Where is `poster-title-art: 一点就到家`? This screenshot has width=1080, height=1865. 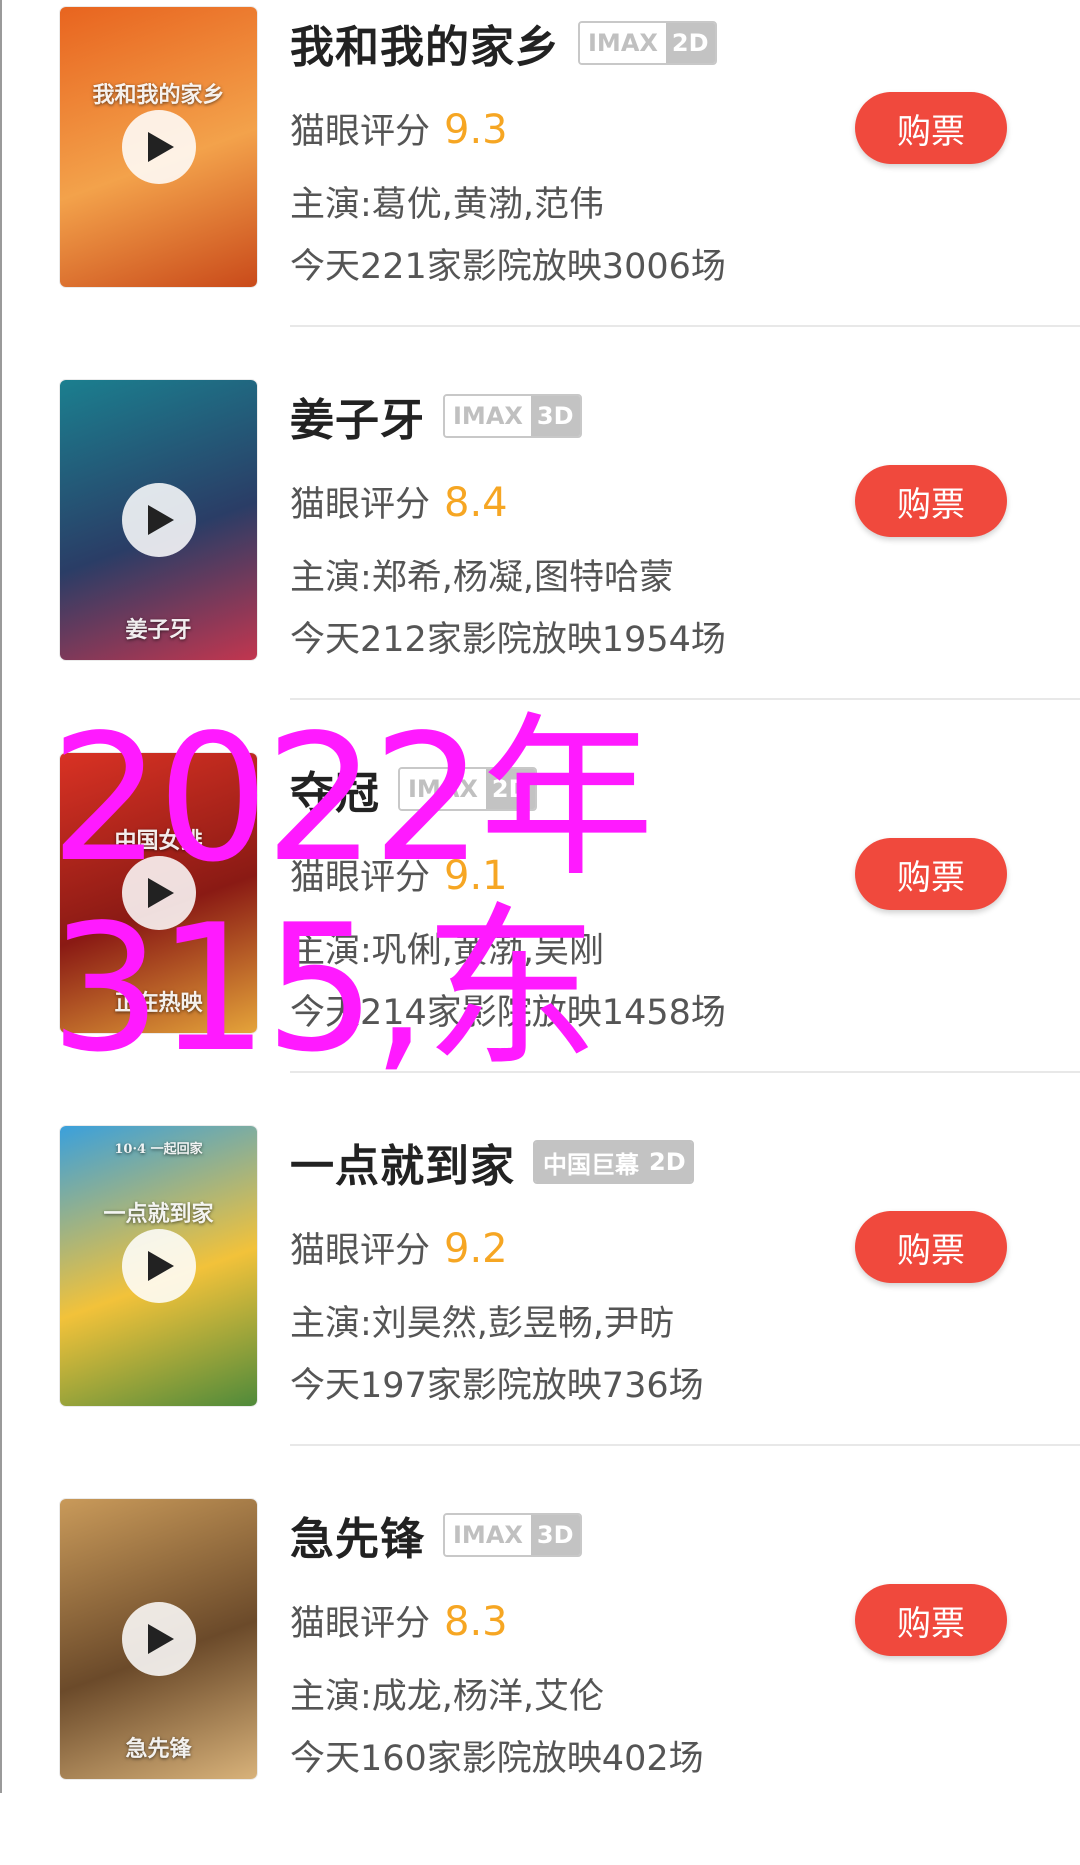 poster-title-art: 一点就到家 is located at coordinates (158, 1214).